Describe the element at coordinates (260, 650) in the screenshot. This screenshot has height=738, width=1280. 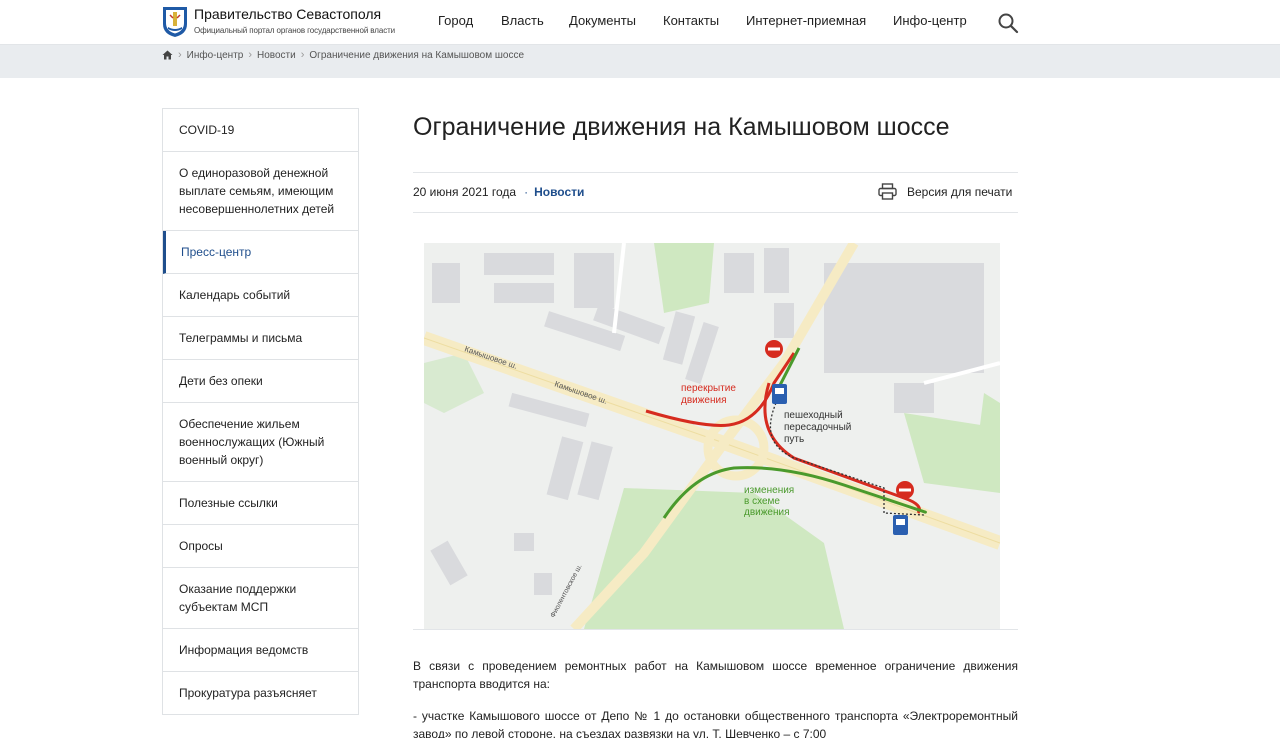
I see `sidebar-item-agencies-info: Информация ведомств` at that location.